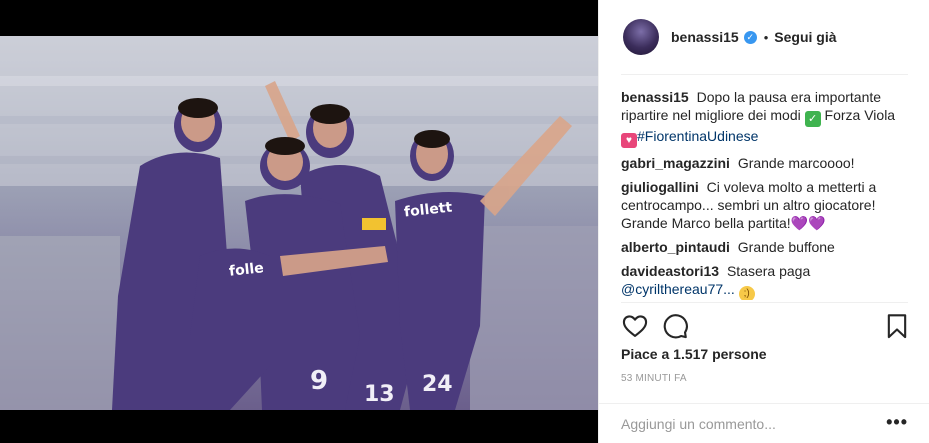 Image resolution: width=929 pixels, height=443 pixels. I want to click on heart-icon, so click(635, 326).